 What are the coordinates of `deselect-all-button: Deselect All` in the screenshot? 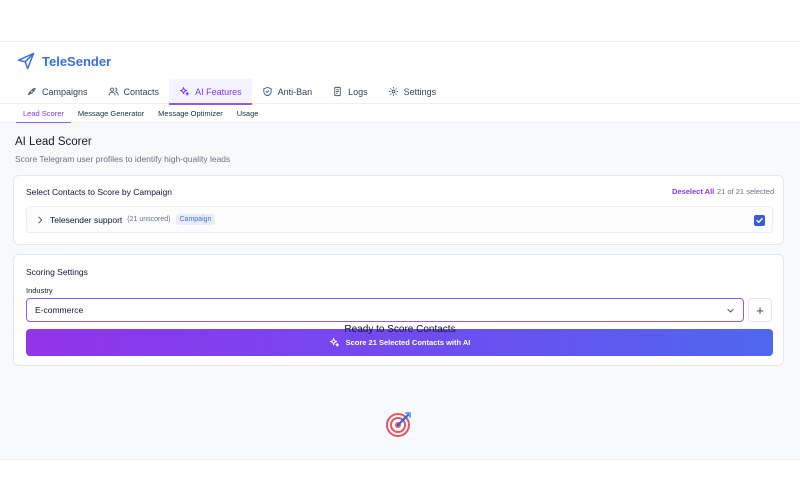 It's located at (693, 191).